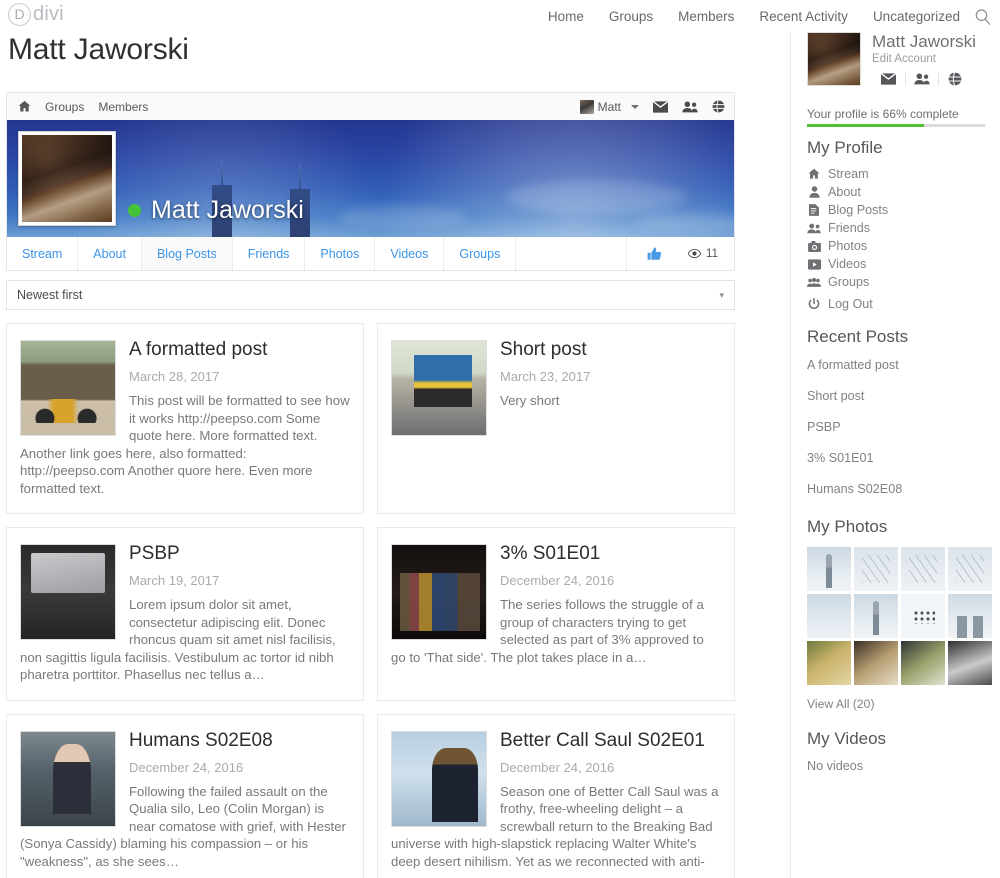 The width and height of the screenshot is (1000, 878). What do you see at coordinates (110, 253) in the screenshot?
I see `tab-about: About` at bounding box center [110, 253].